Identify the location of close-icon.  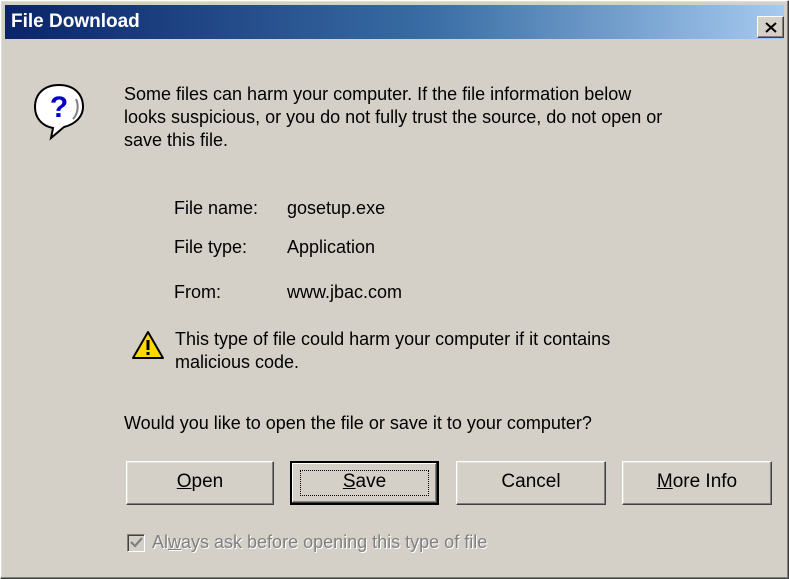
(771, 27).